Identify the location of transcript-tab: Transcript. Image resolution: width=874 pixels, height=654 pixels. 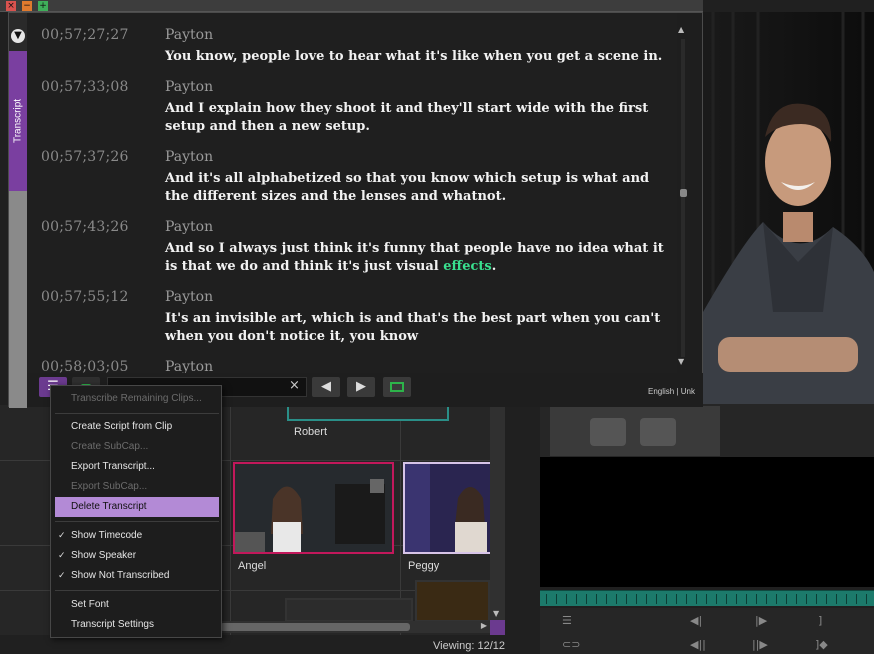
(18, 121).